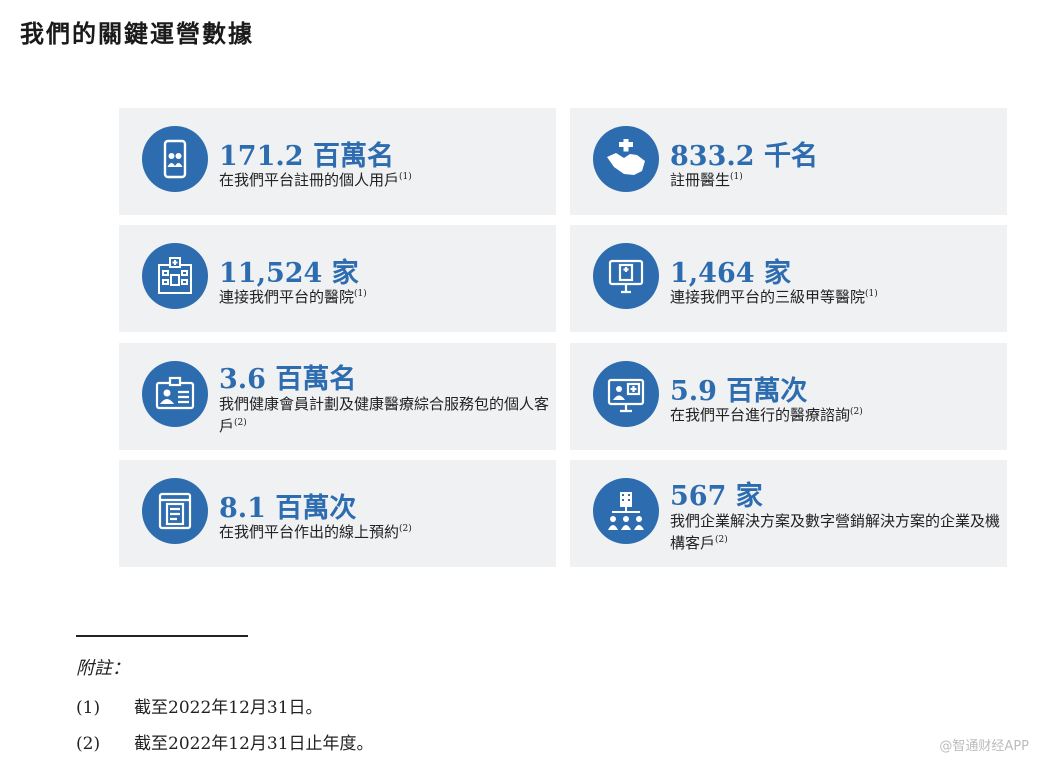 The width and height of the screenshot is (1037, 763). Describe the element at coordinates (730, 273) in the screenshot. I see `stat-value: 1,464 家` at that location.